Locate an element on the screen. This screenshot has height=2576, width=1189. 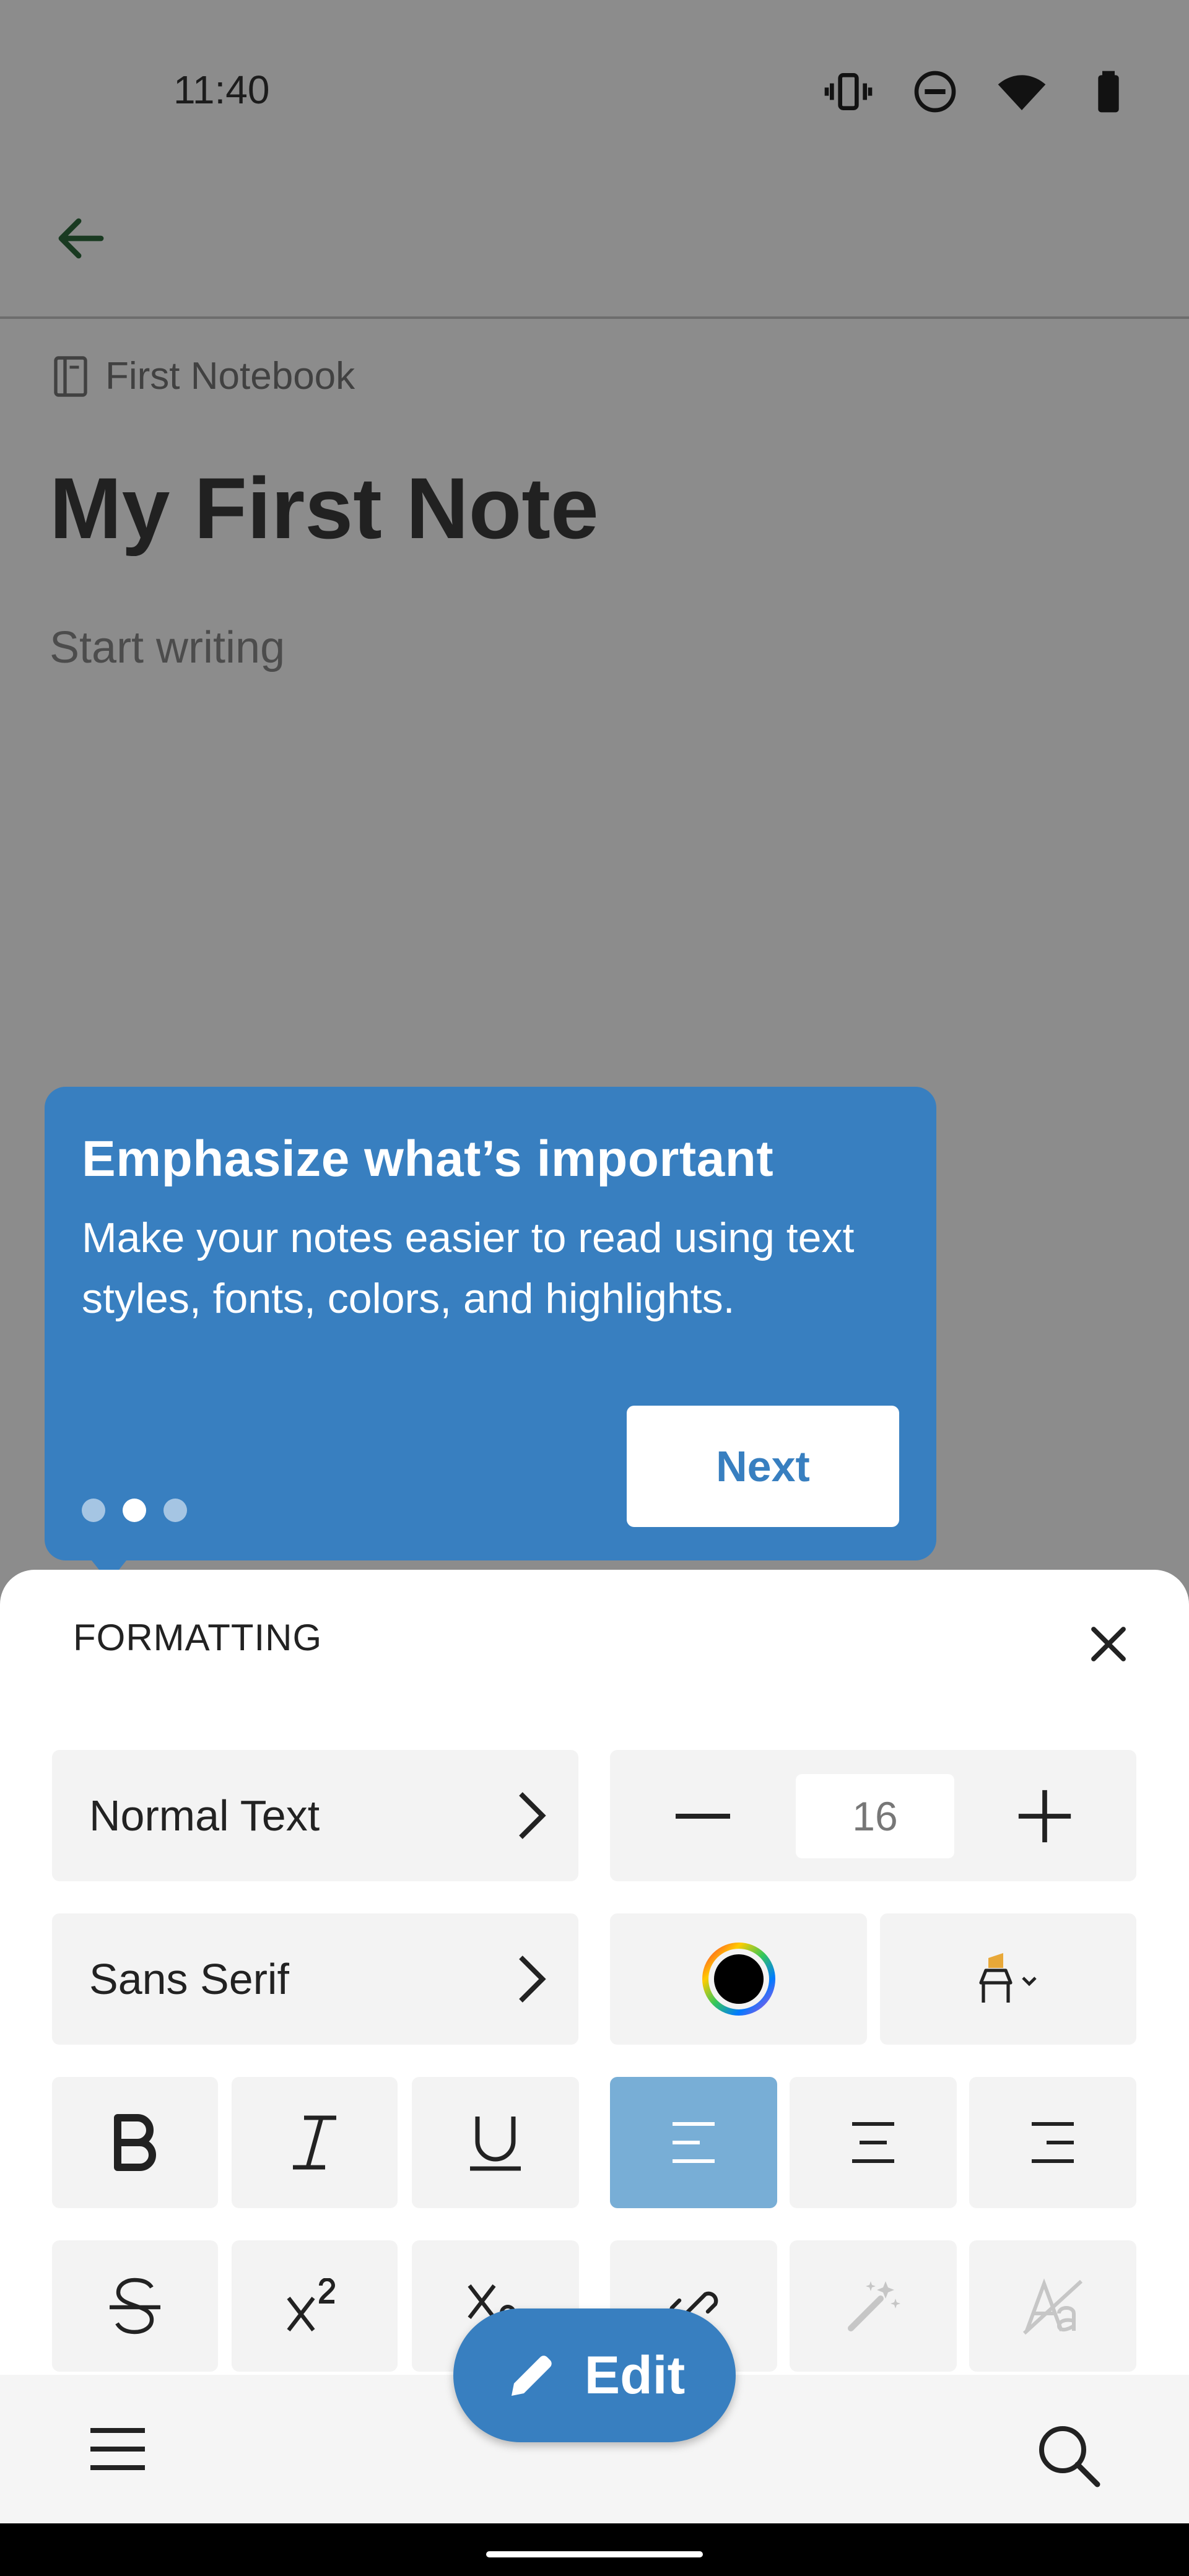
decrease-size-button is located at coordinates (702, 1816).